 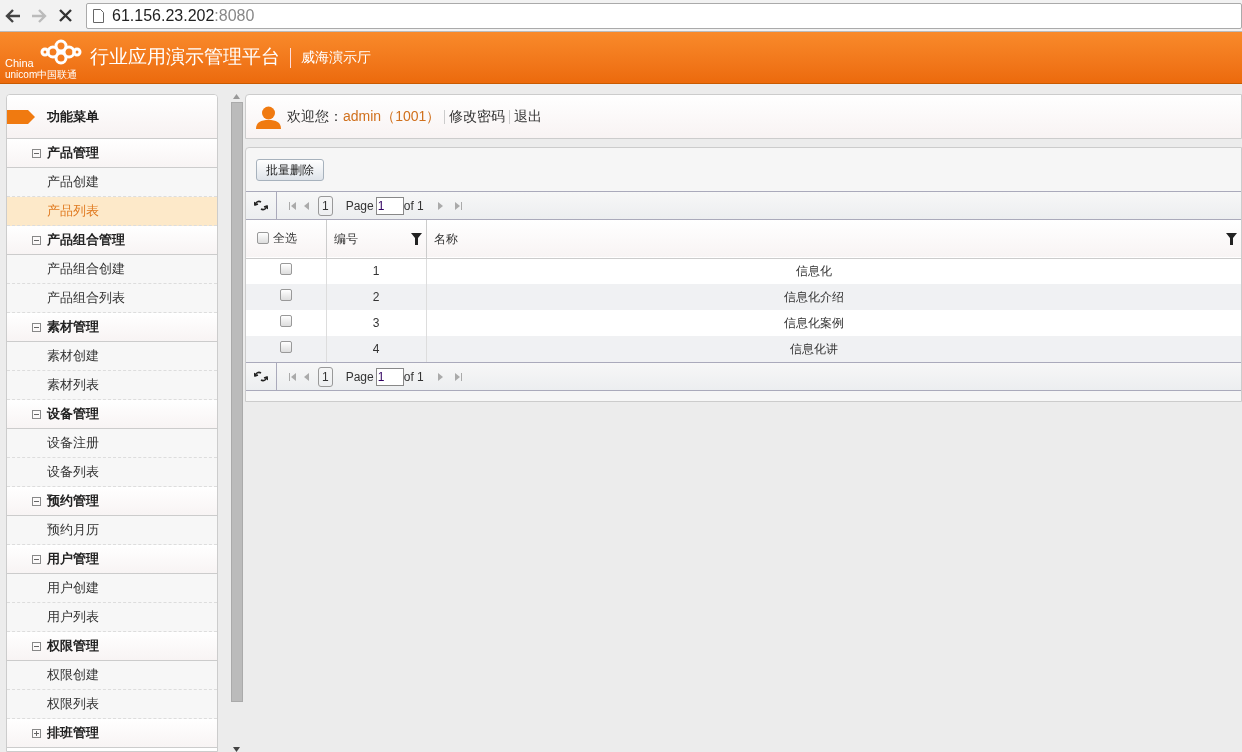 What do you see at coordinates (263, 237) in the screenshot?
I see `select-all-checkbox` at bounding box center [263, 237].